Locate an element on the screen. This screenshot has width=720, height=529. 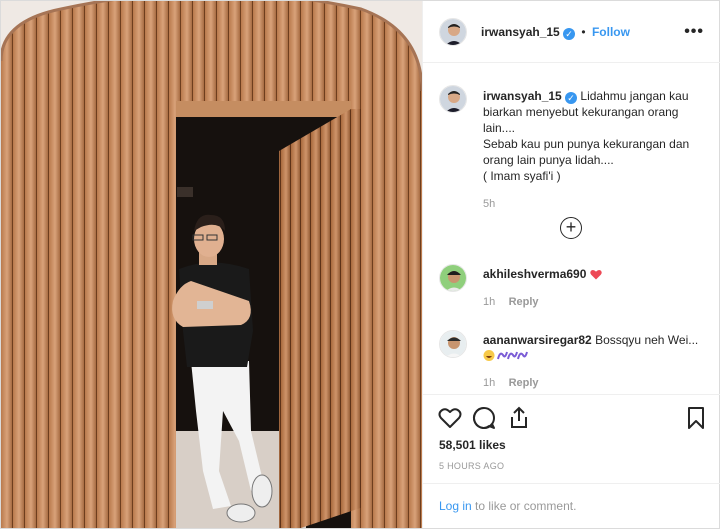
caption-time: 5h is located at coordinates (489, 204).